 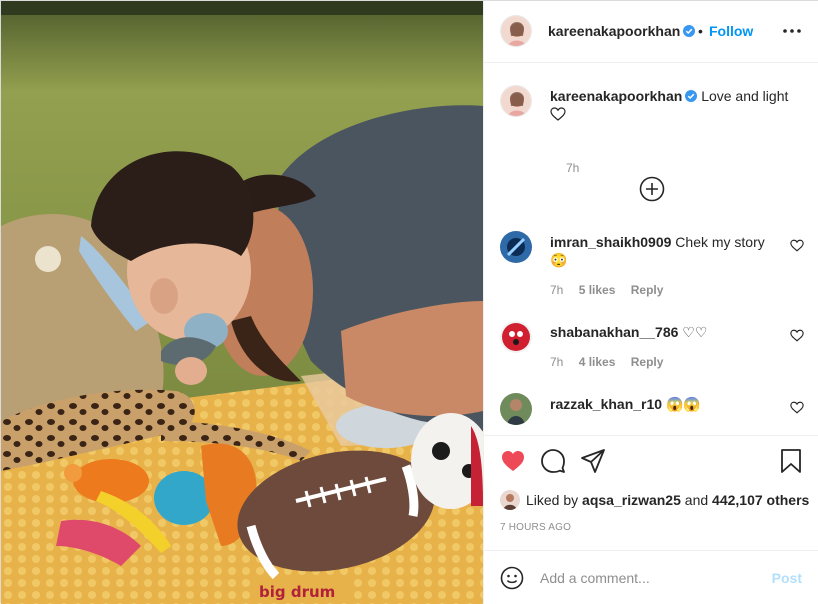 What do you see at coordinates (675, 105) in the screenshot?
I see `caption-text-block: kareenakapoorkhan Love and light` at bounding box center [675, 105].